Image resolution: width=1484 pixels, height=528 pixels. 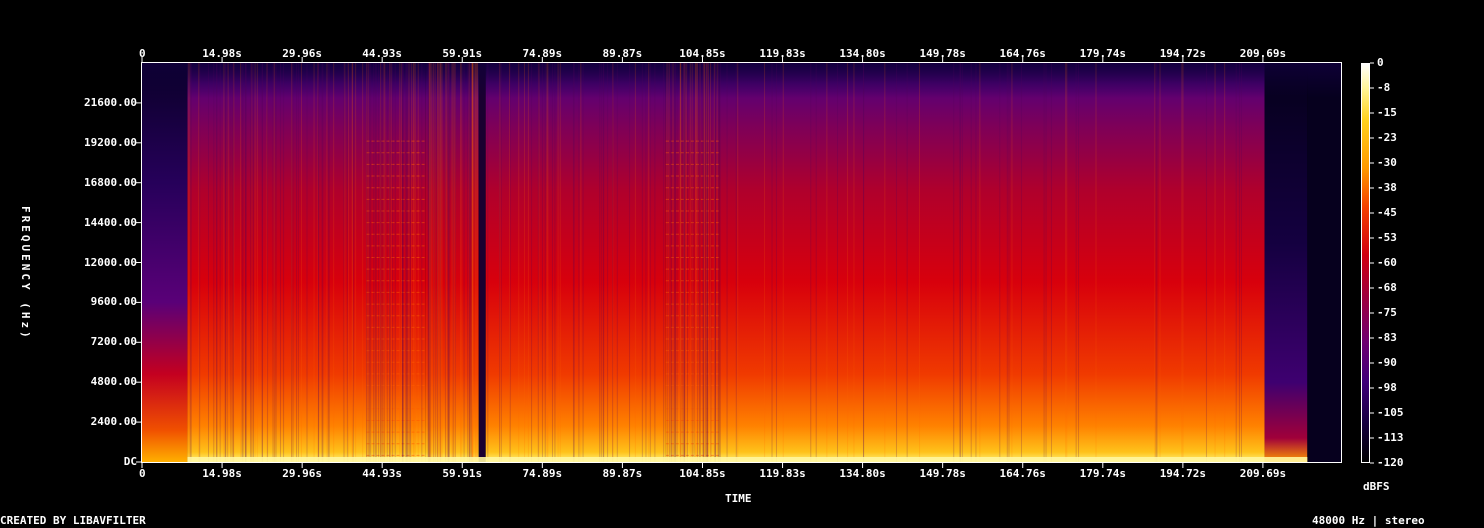 What do you see at coordinates (1384, 87) in the screenshot?
I see `colorbar-tick-label: -8` at bounding box center [1384, 87].